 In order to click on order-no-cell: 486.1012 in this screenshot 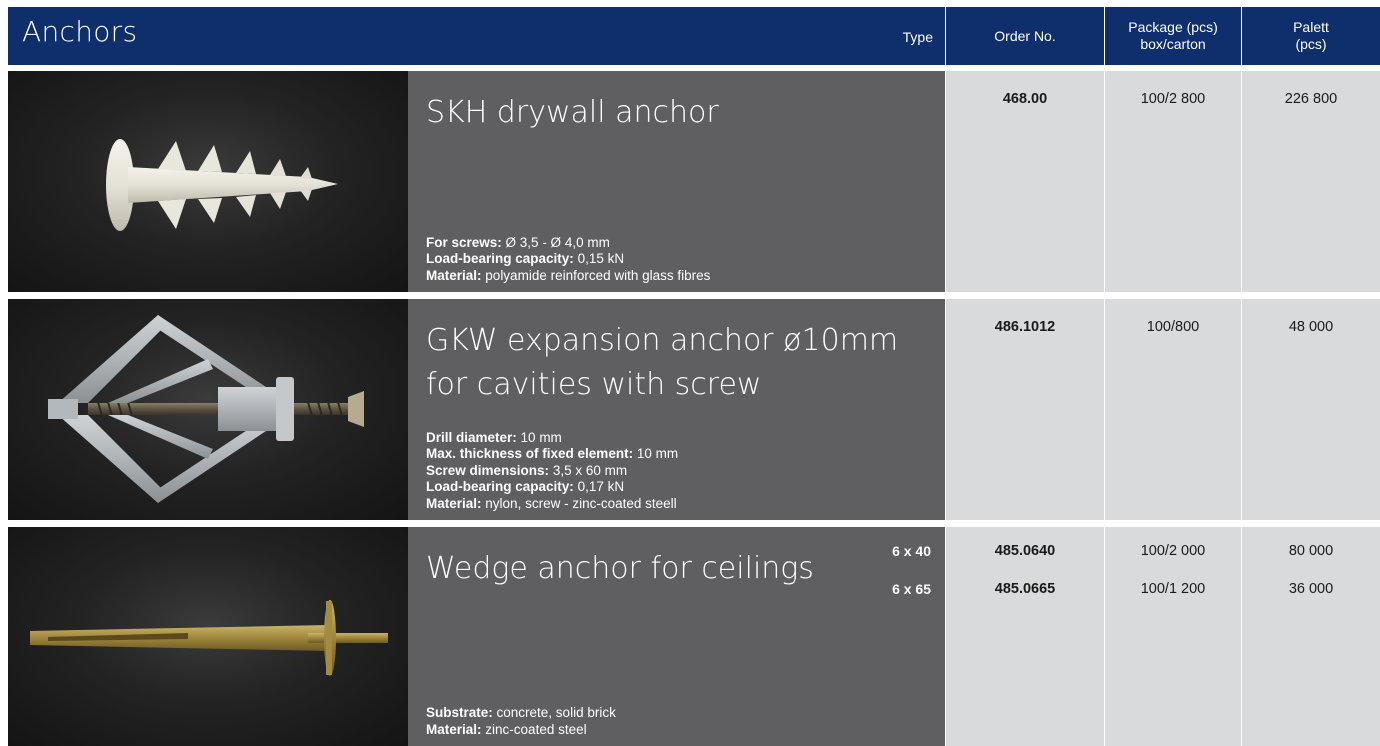, I will do `click(1025, 409)`.